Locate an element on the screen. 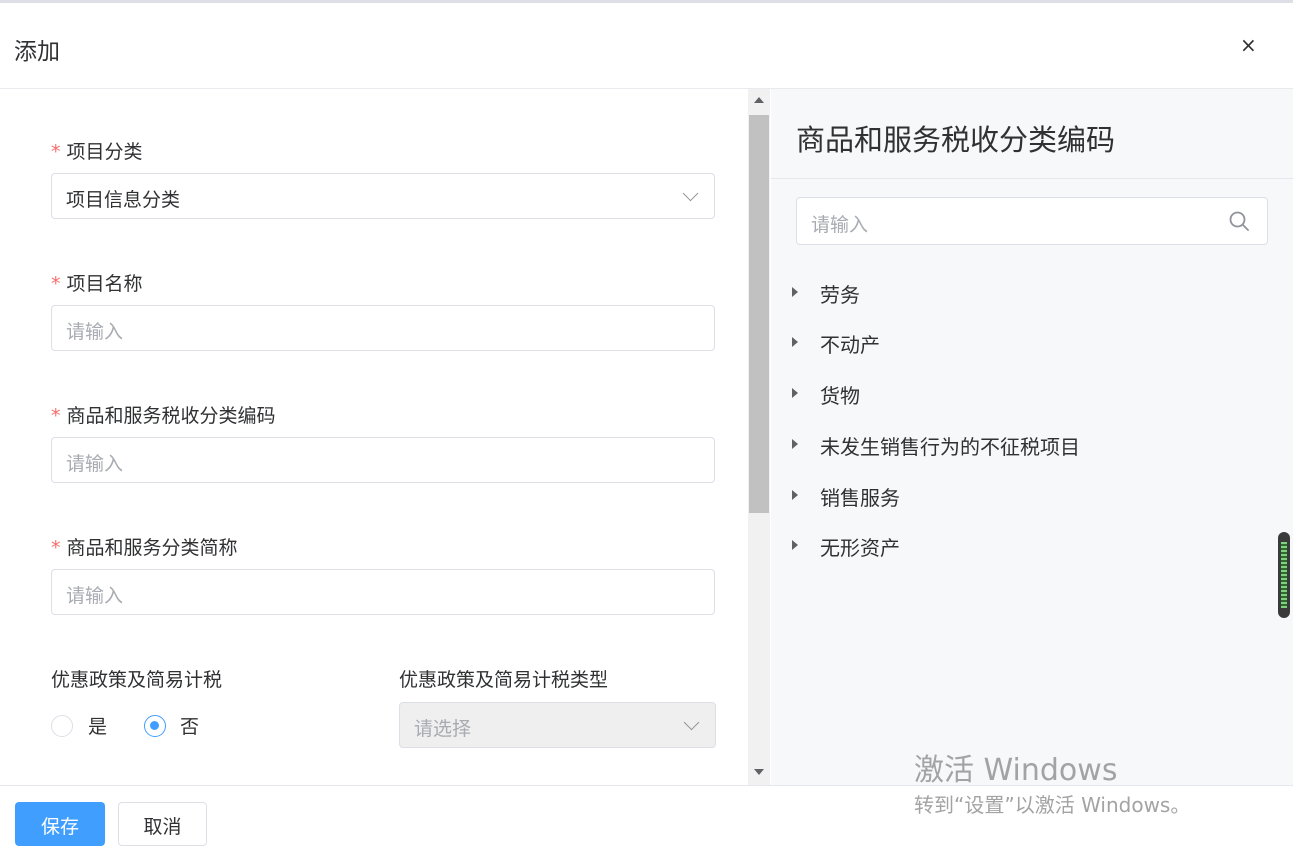  search-icon is located at coordinates (1239, 221).